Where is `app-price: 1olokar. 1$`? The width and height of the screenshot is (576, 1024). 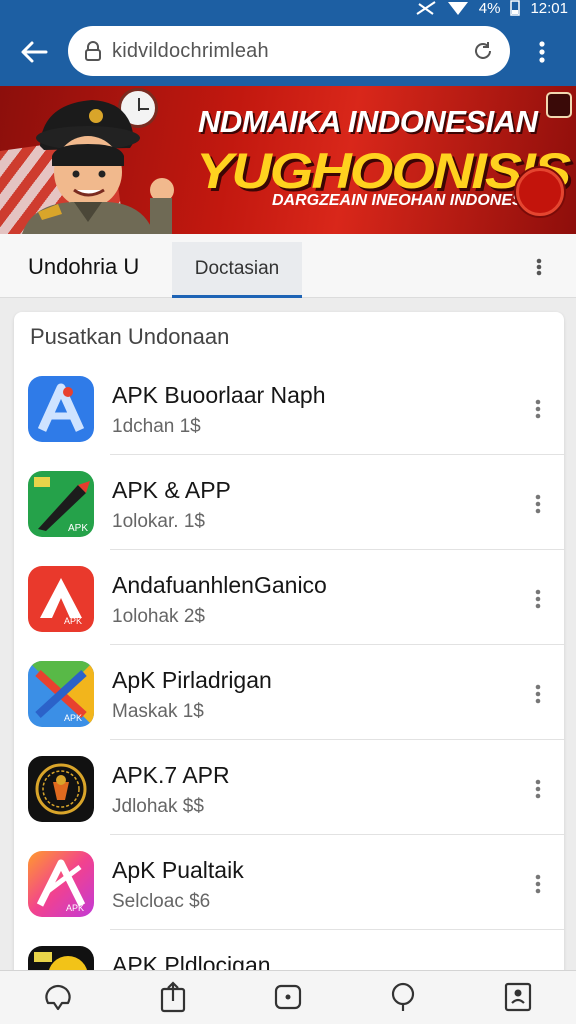 app-price: 1olokar. 1$ is located at coordinates (158, 521).